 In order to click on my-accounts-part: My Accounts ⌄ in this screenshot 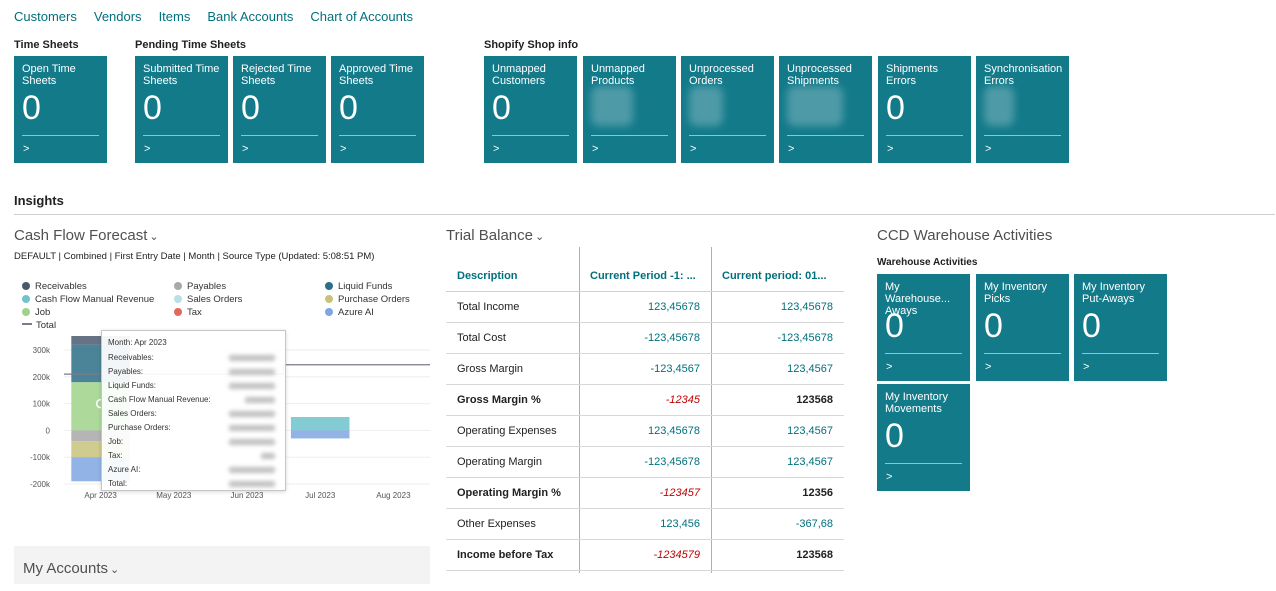, I will do `click(222, 565)`.